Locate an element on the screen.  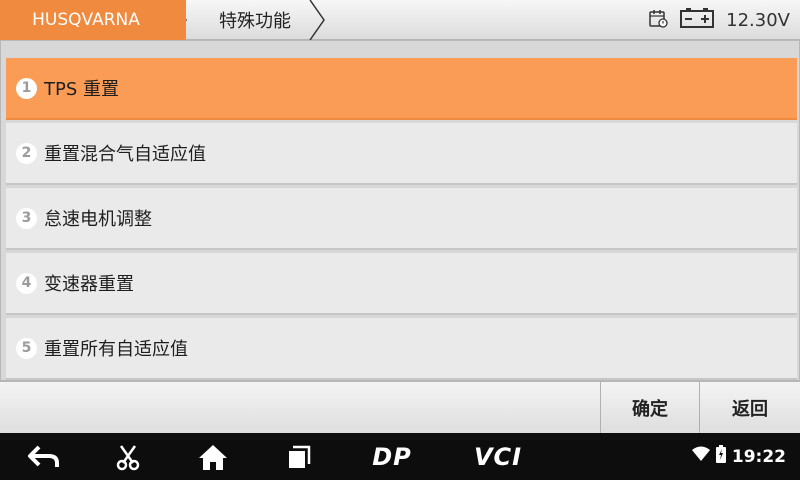
back-button: 返回 is located at coordinates (749, 408).